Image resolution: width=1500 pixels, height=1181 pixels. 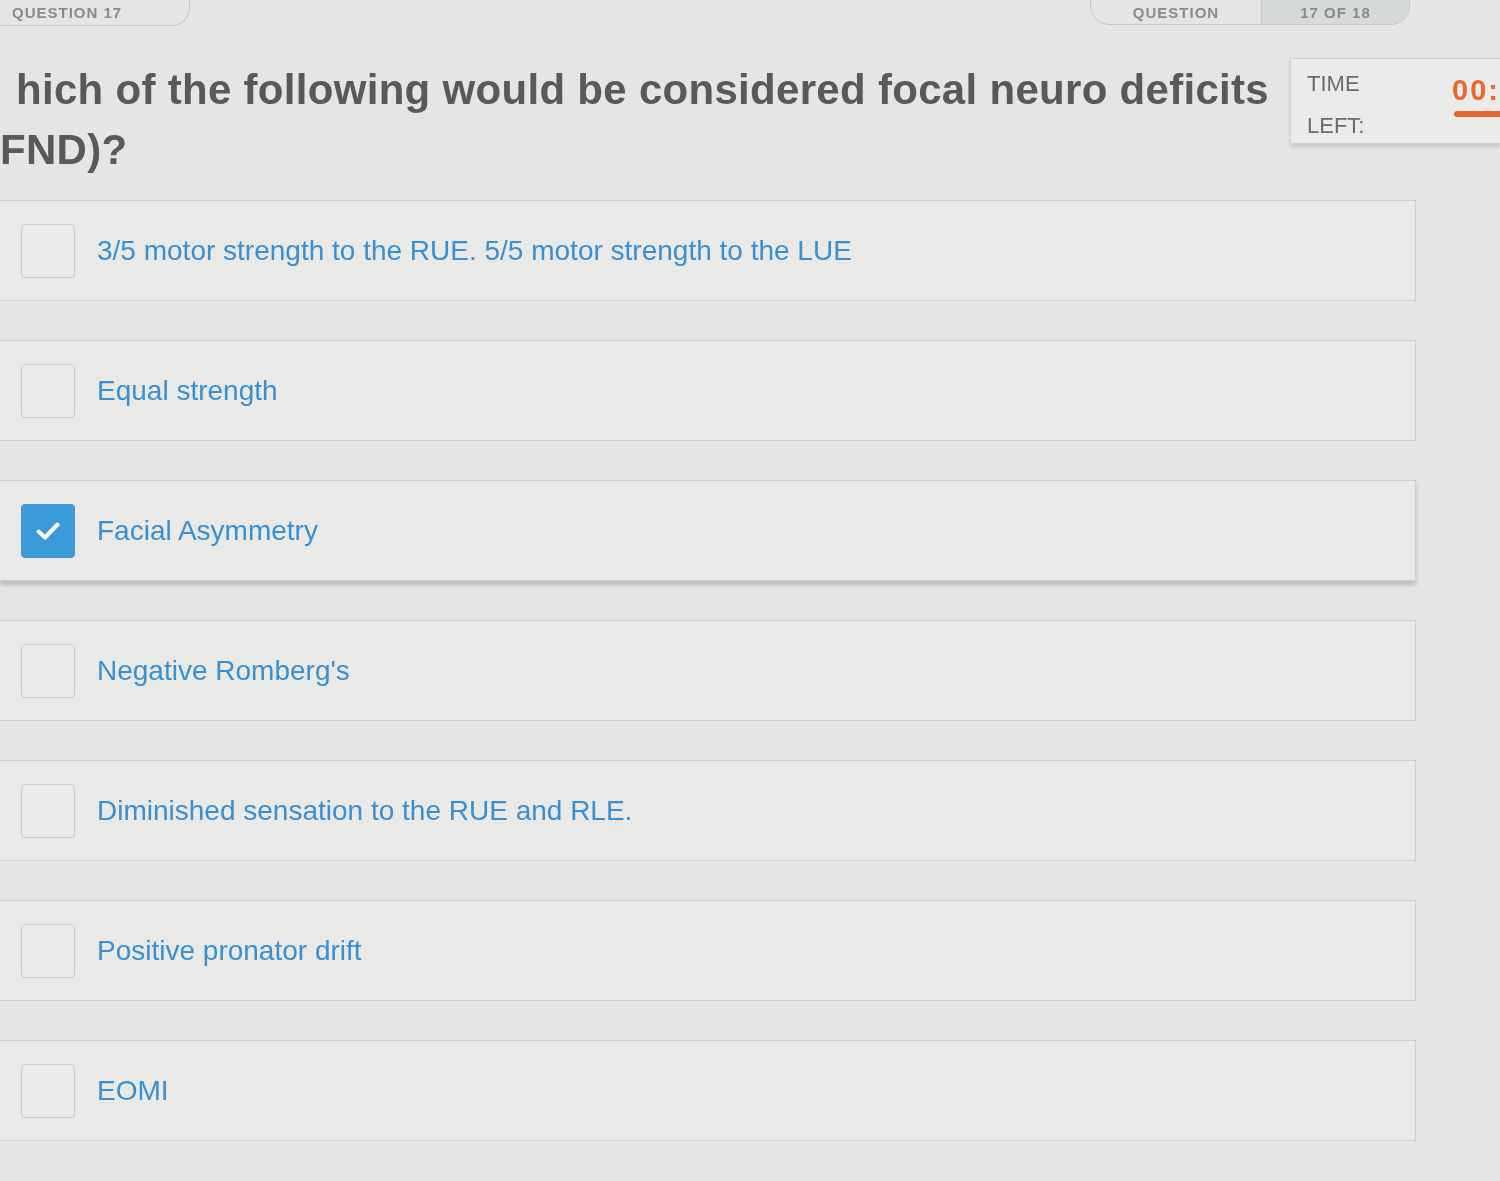 What do you see at coordinates (1476, 90) in the screenshot?
I see `timer-value: 00:` at bounding box center [1476, 90].